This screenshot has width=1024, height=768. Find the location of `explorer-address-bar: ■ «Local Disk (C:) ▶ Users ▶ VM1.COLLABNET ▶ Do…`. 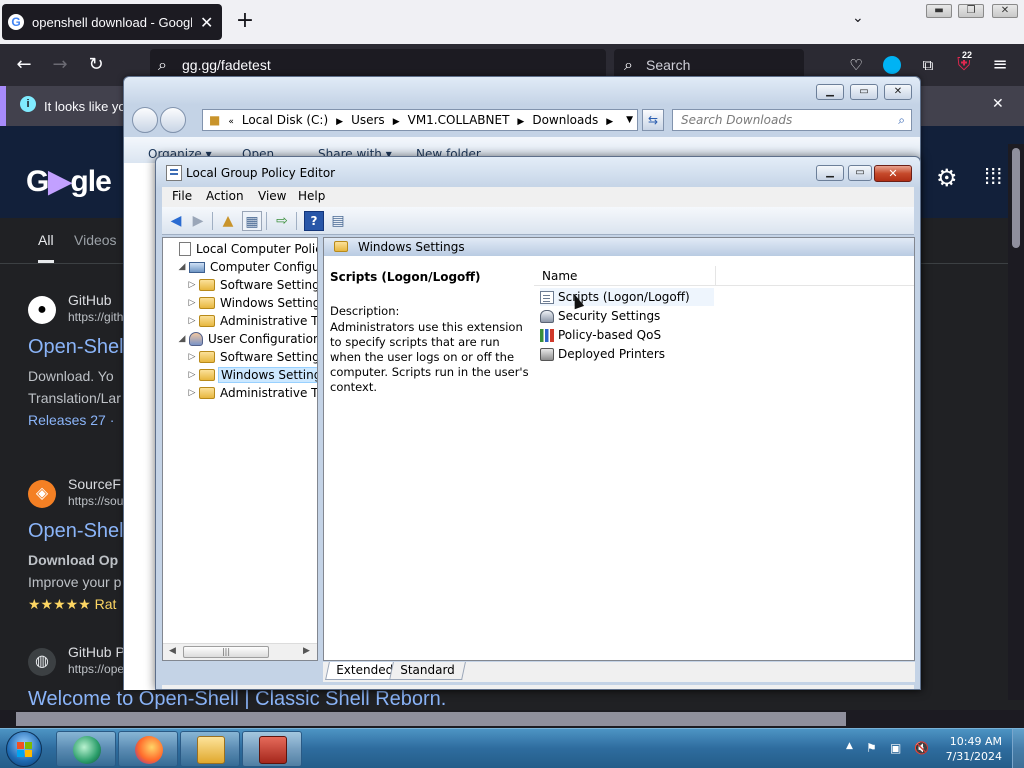

explorer-address-bar: ■ «Local Disk (C:) ▶ Users ▶ VM1.COLLABNET ▶ Do… is located at coordinates (420, 120).